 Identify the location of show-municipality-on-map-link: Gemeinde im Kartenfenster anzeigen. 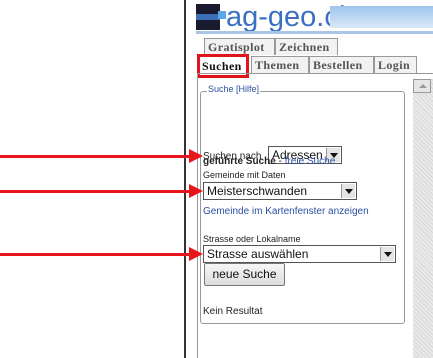
(286, 211).